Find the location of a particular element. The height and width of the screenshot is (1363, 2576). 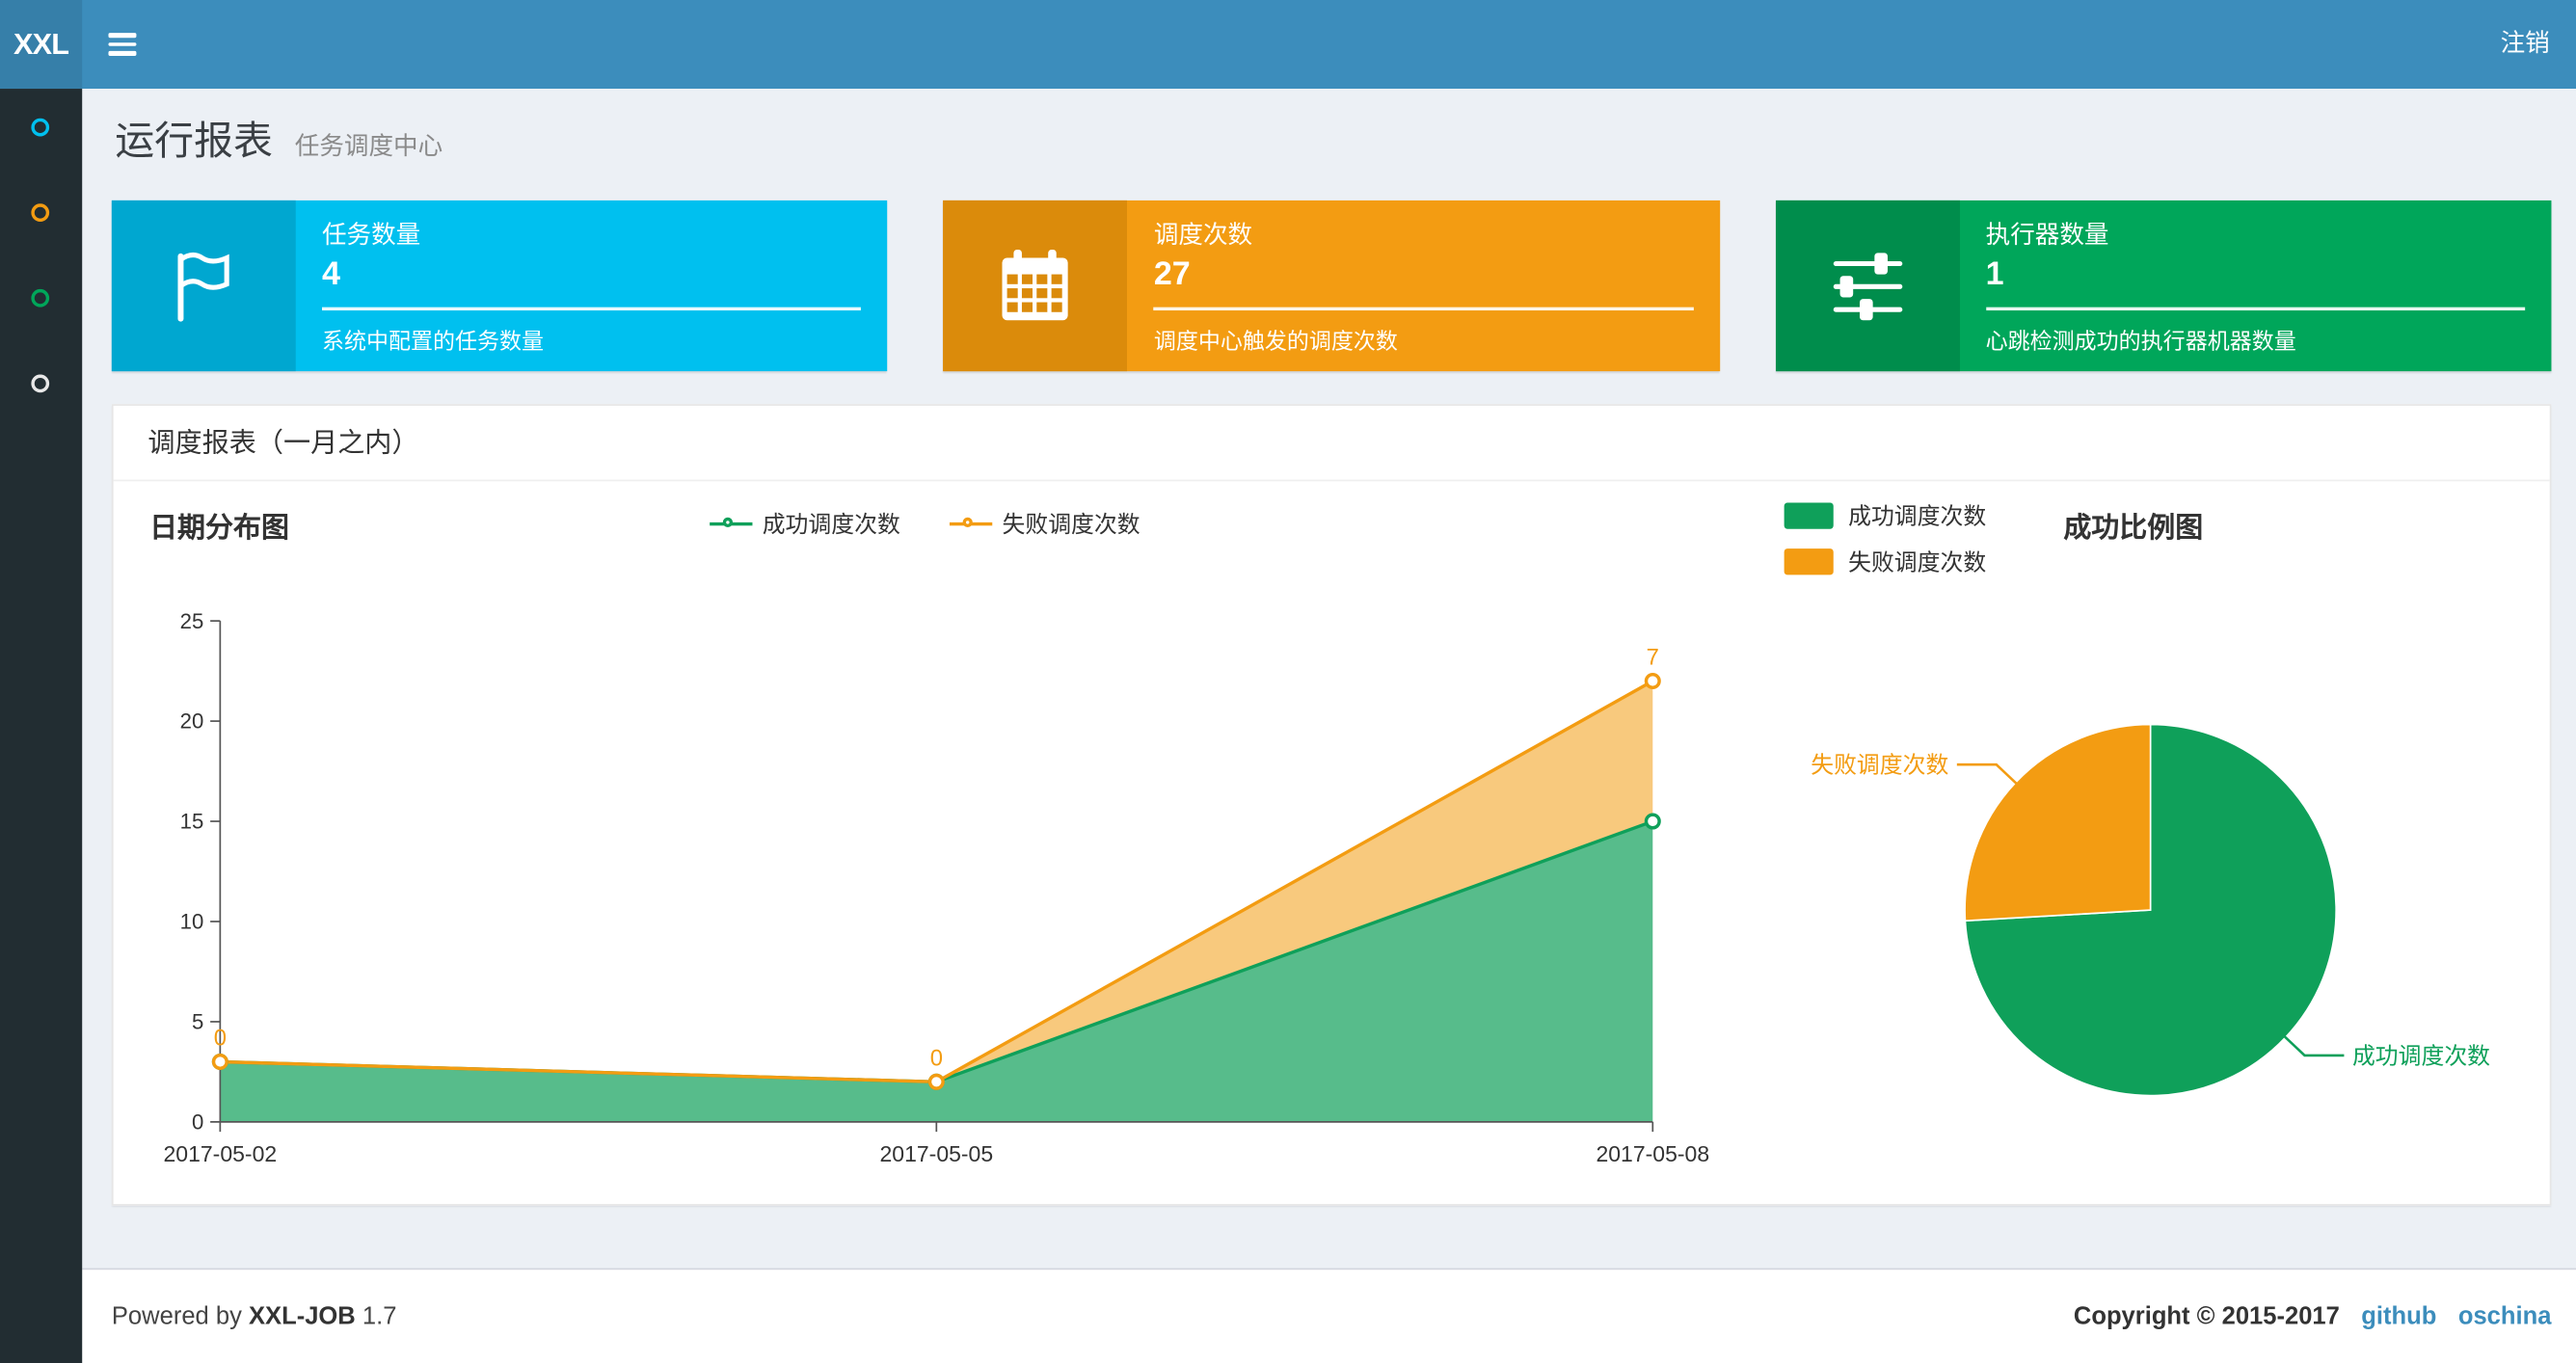

flag-icon is located at coordinates (204, 286).